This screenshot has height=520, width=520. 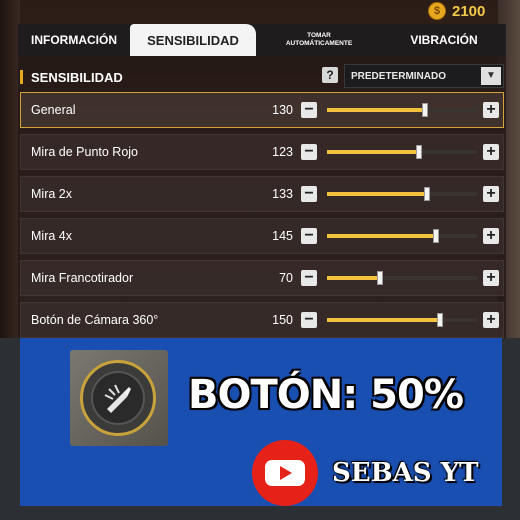 I want to click on sensitivity-row: General 130− +, so click(x=262, y=110).